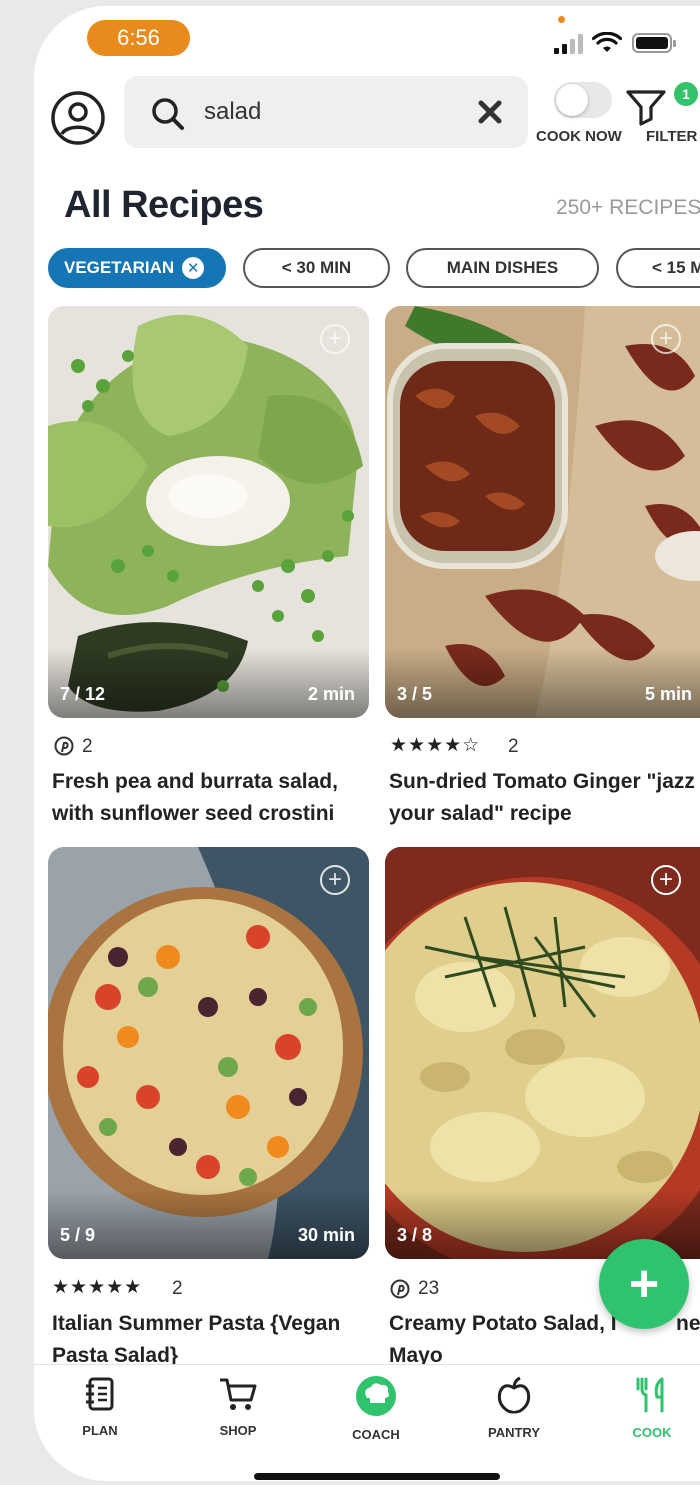 Image resolution: width=700 pixels, height=1485 pixels. I want to click on page-title: All Recipes, so click(164, 205).